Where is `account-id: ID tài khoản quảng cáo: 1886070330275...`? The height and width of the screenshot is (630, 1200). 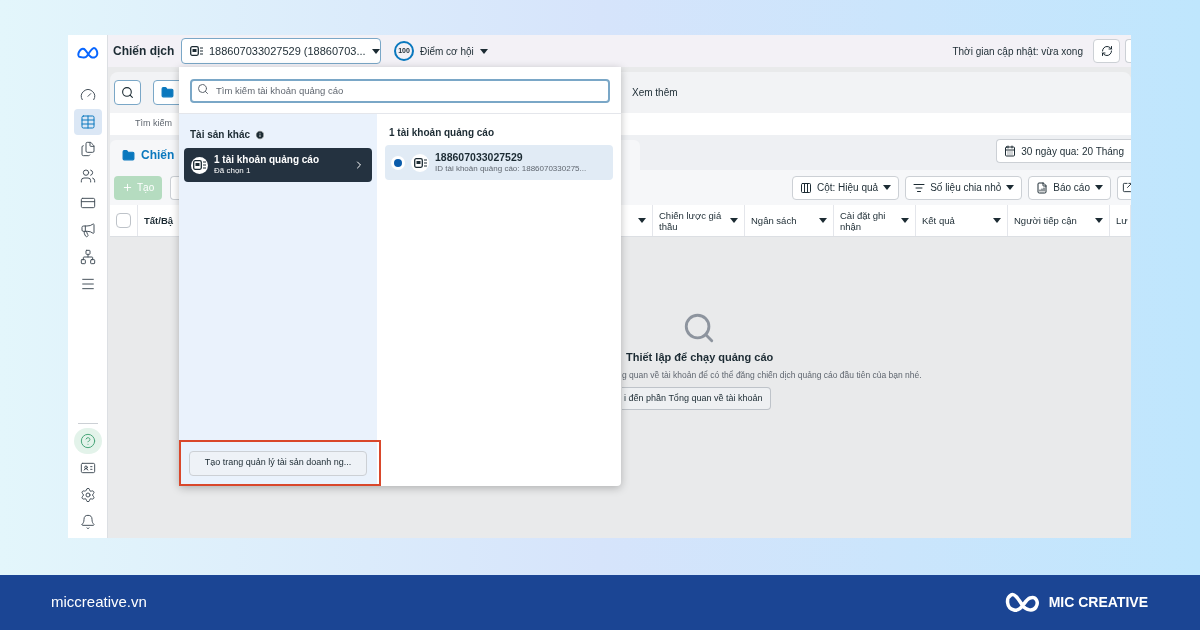
account-id: ID tài khoản quảng cáo: 1886070330275... is located at coordinates (511, 168).